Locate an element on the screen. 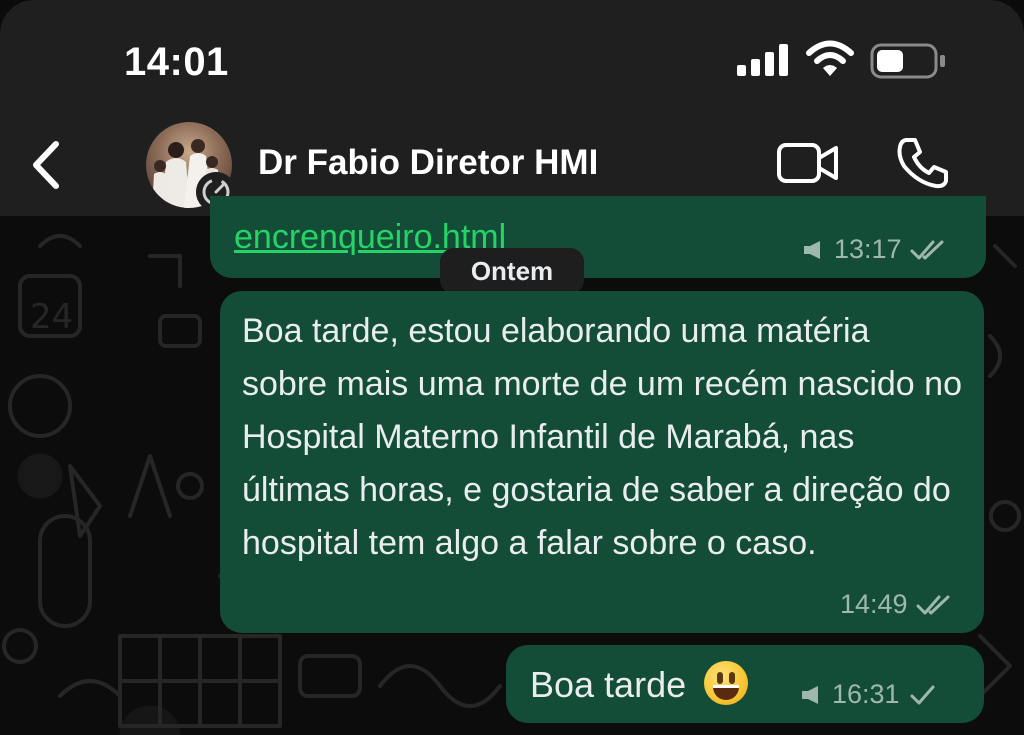 The width and height of the screenshot is (1024, 735). signal-icon is located at coordinates (762, 60).